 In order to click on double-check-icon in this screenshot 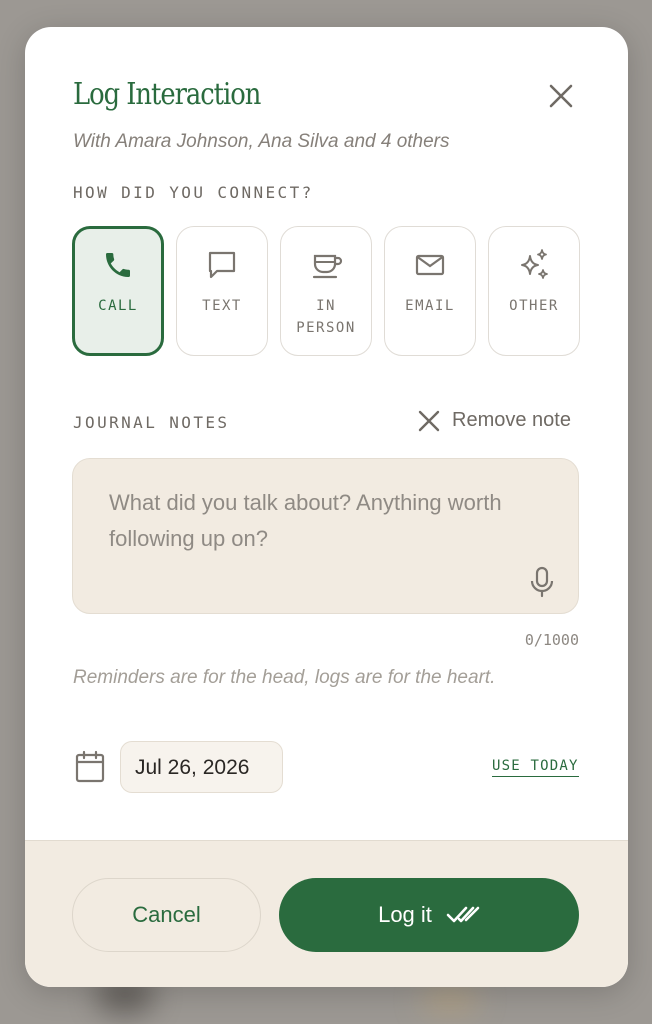, I will do `click(463, 914)`.